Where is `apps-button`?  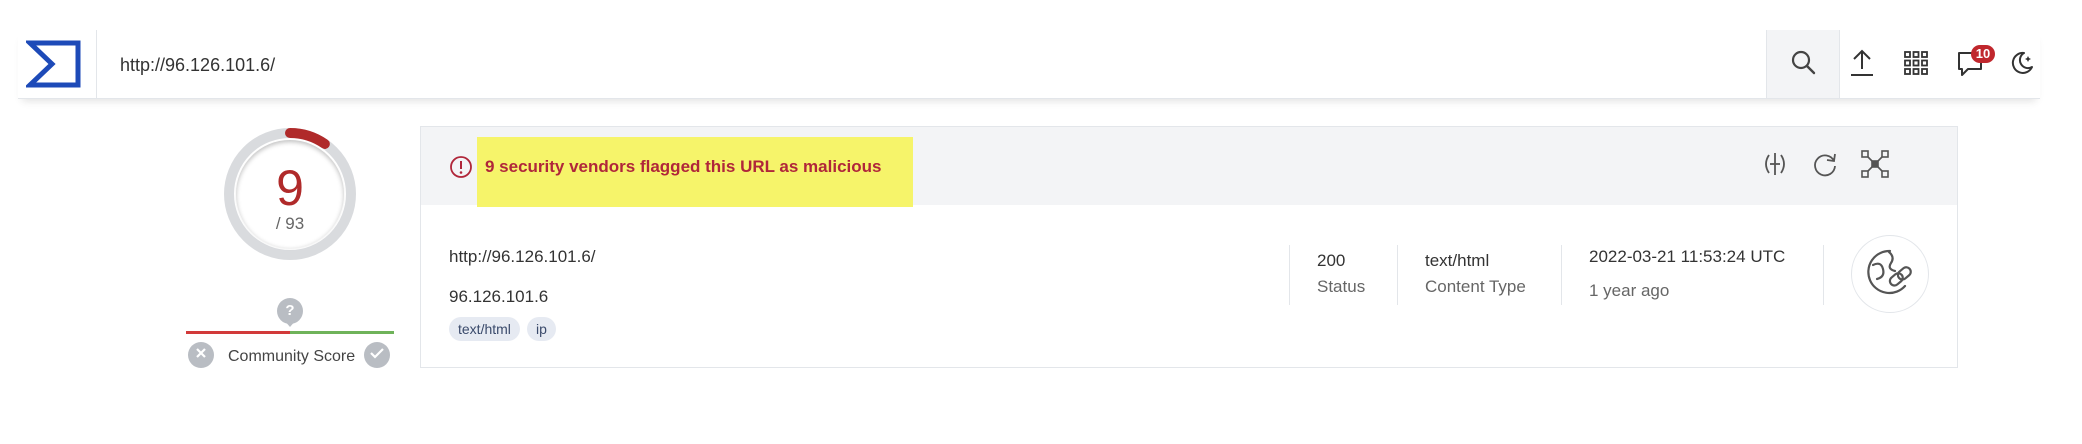
apps-button is located at coordinates (1916, 65).